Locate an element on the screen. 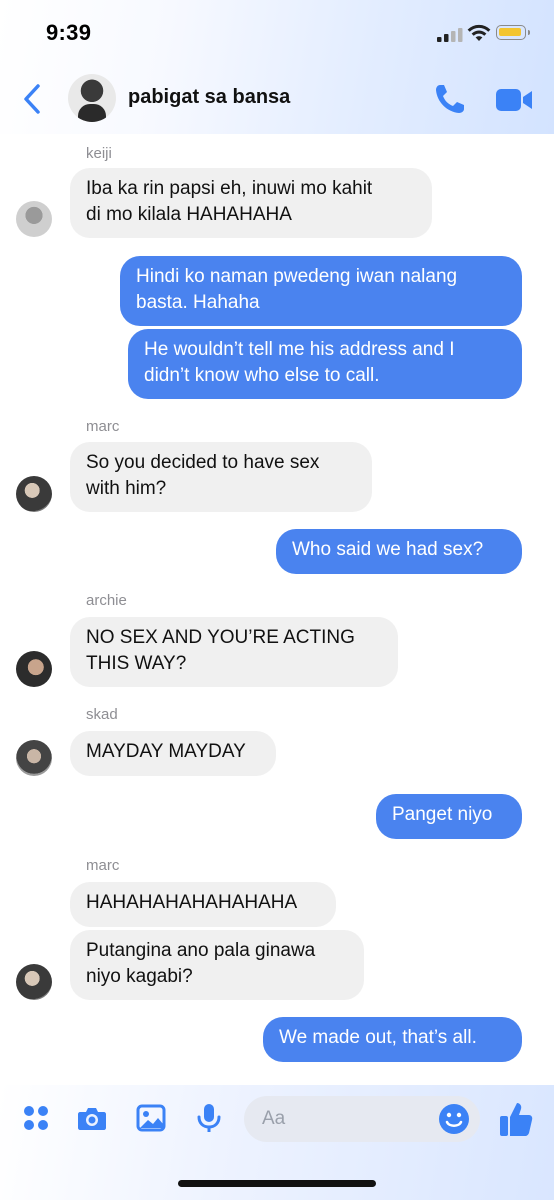 This screenshot has height=1200, width=554. phone-icon is located at coordinates (450, 99).